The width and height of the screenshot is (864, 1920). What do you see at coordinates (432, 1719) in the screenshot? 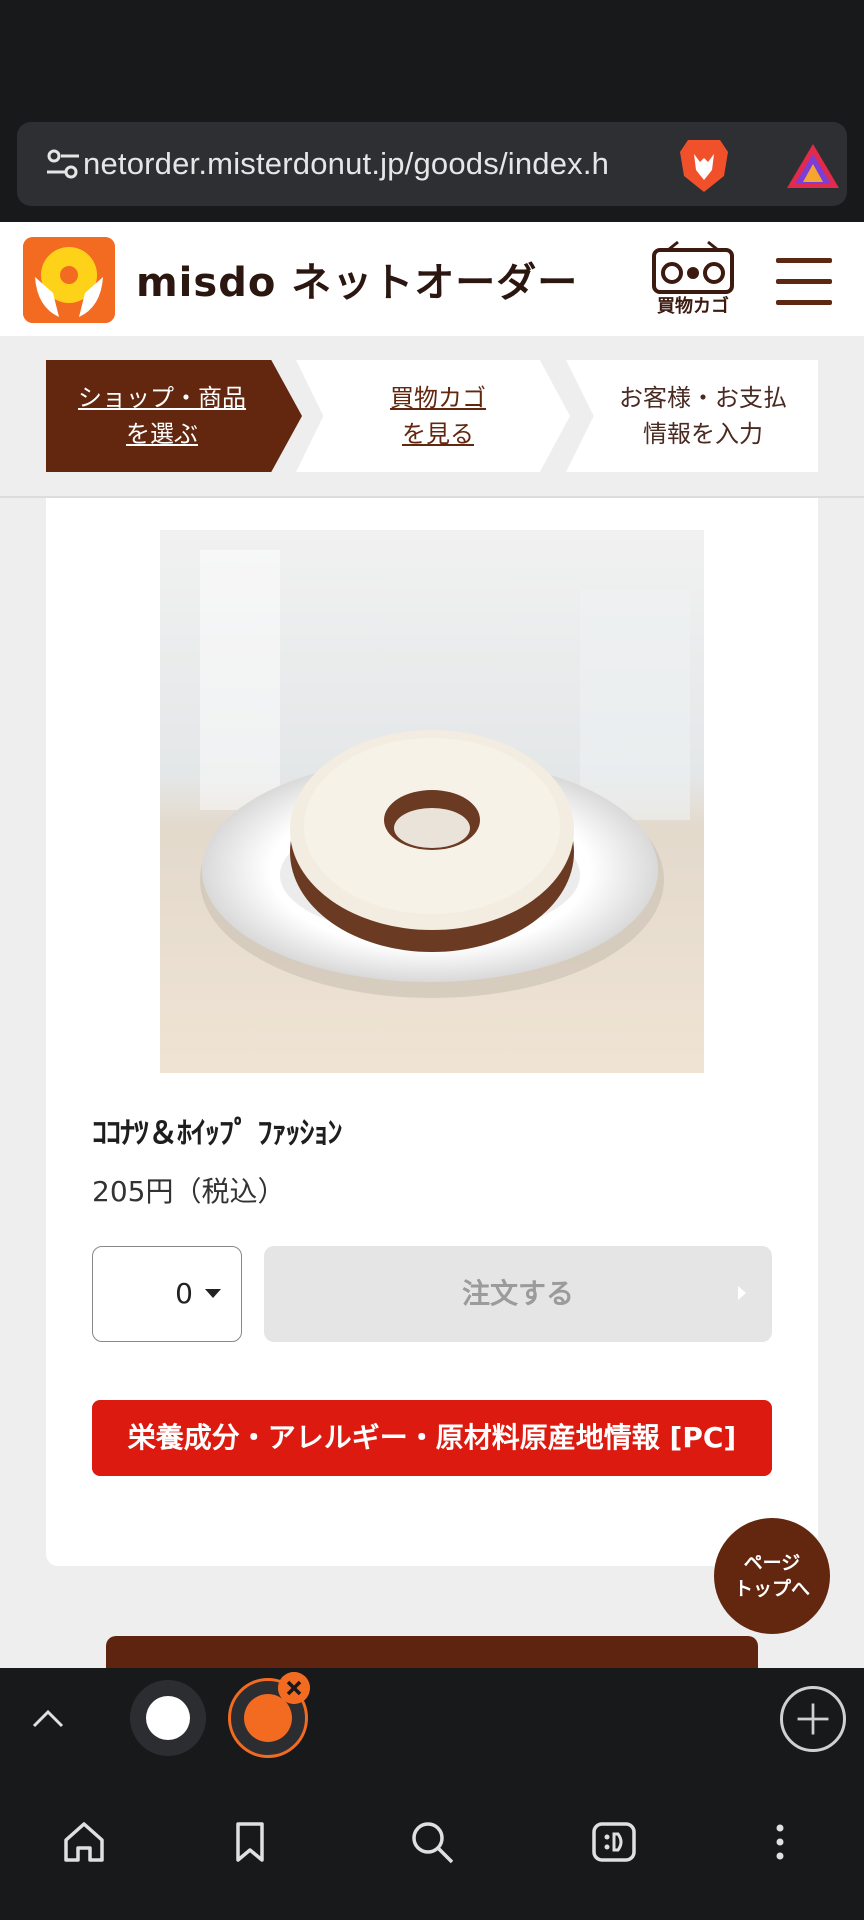
I see `tab-strip` at bounding box center [432, 1719].